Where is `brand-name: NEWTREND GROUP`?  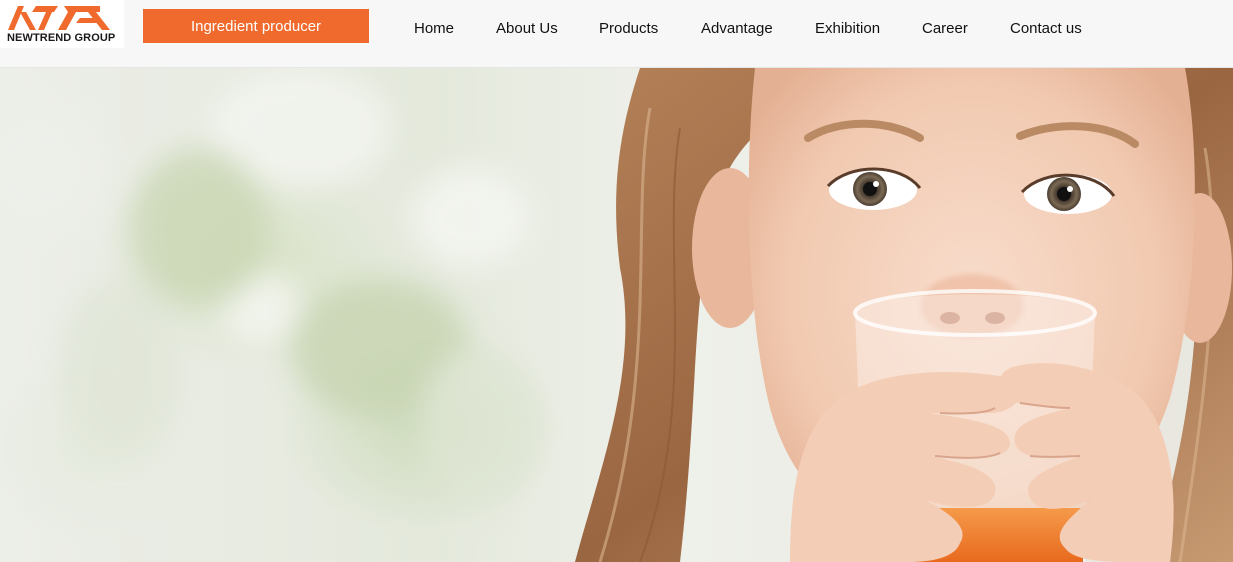
brand-name: NEWTREND GROUP is located at coordinates (61, 38).